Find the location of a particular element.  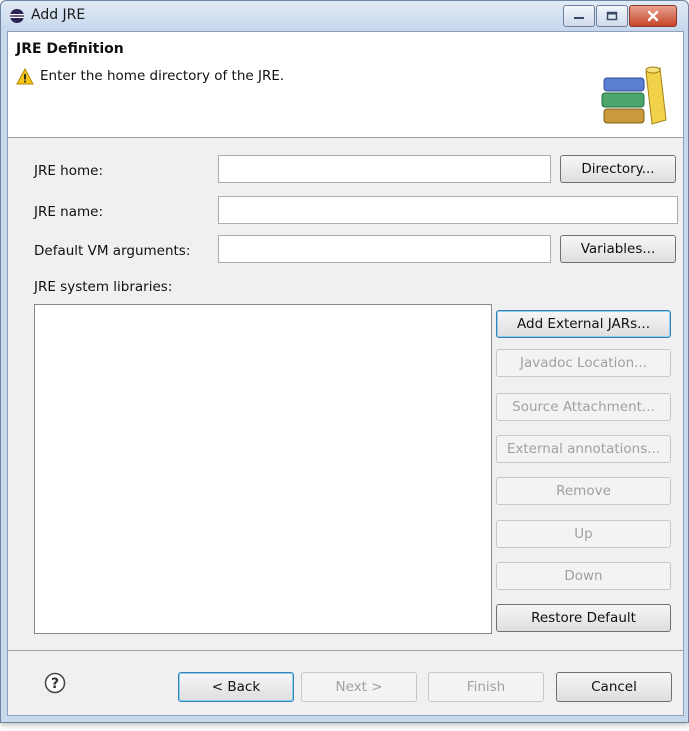

title-bar: Add JRE is located at coordinates (344, 16).